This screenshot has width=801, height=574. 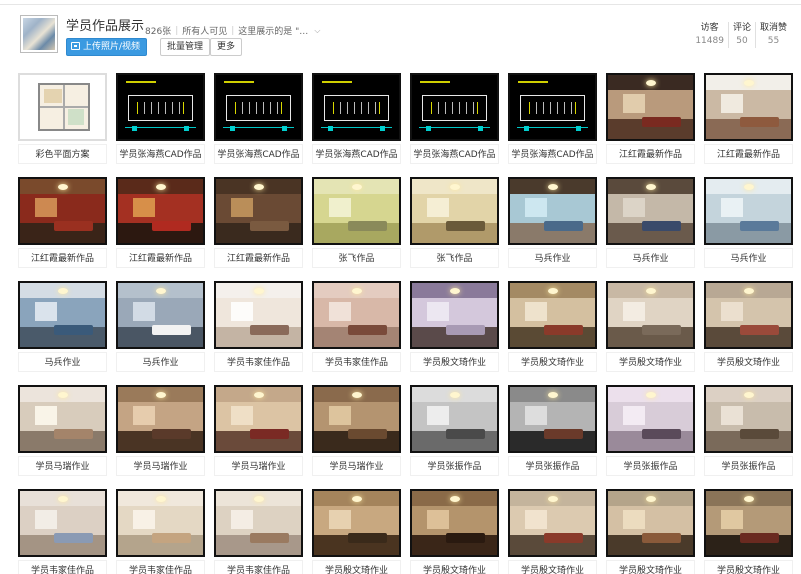 I want to click on visibility-label: 所有人可见, so click(x=204, y=30).